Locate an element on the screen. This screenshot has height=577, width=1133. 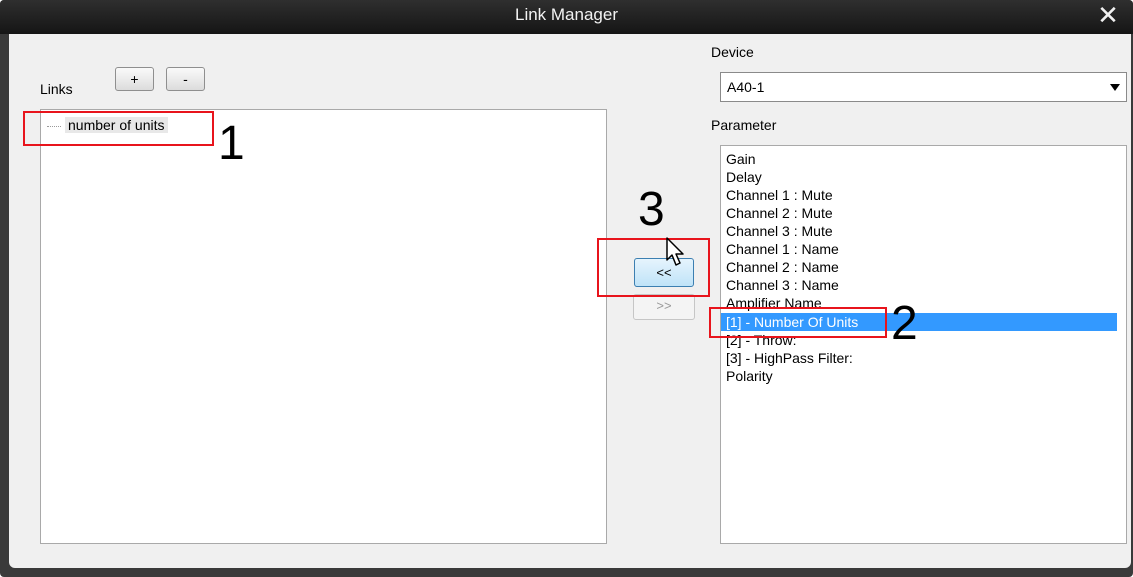
device-select: A40-1 is located at coordinates (923, 87).